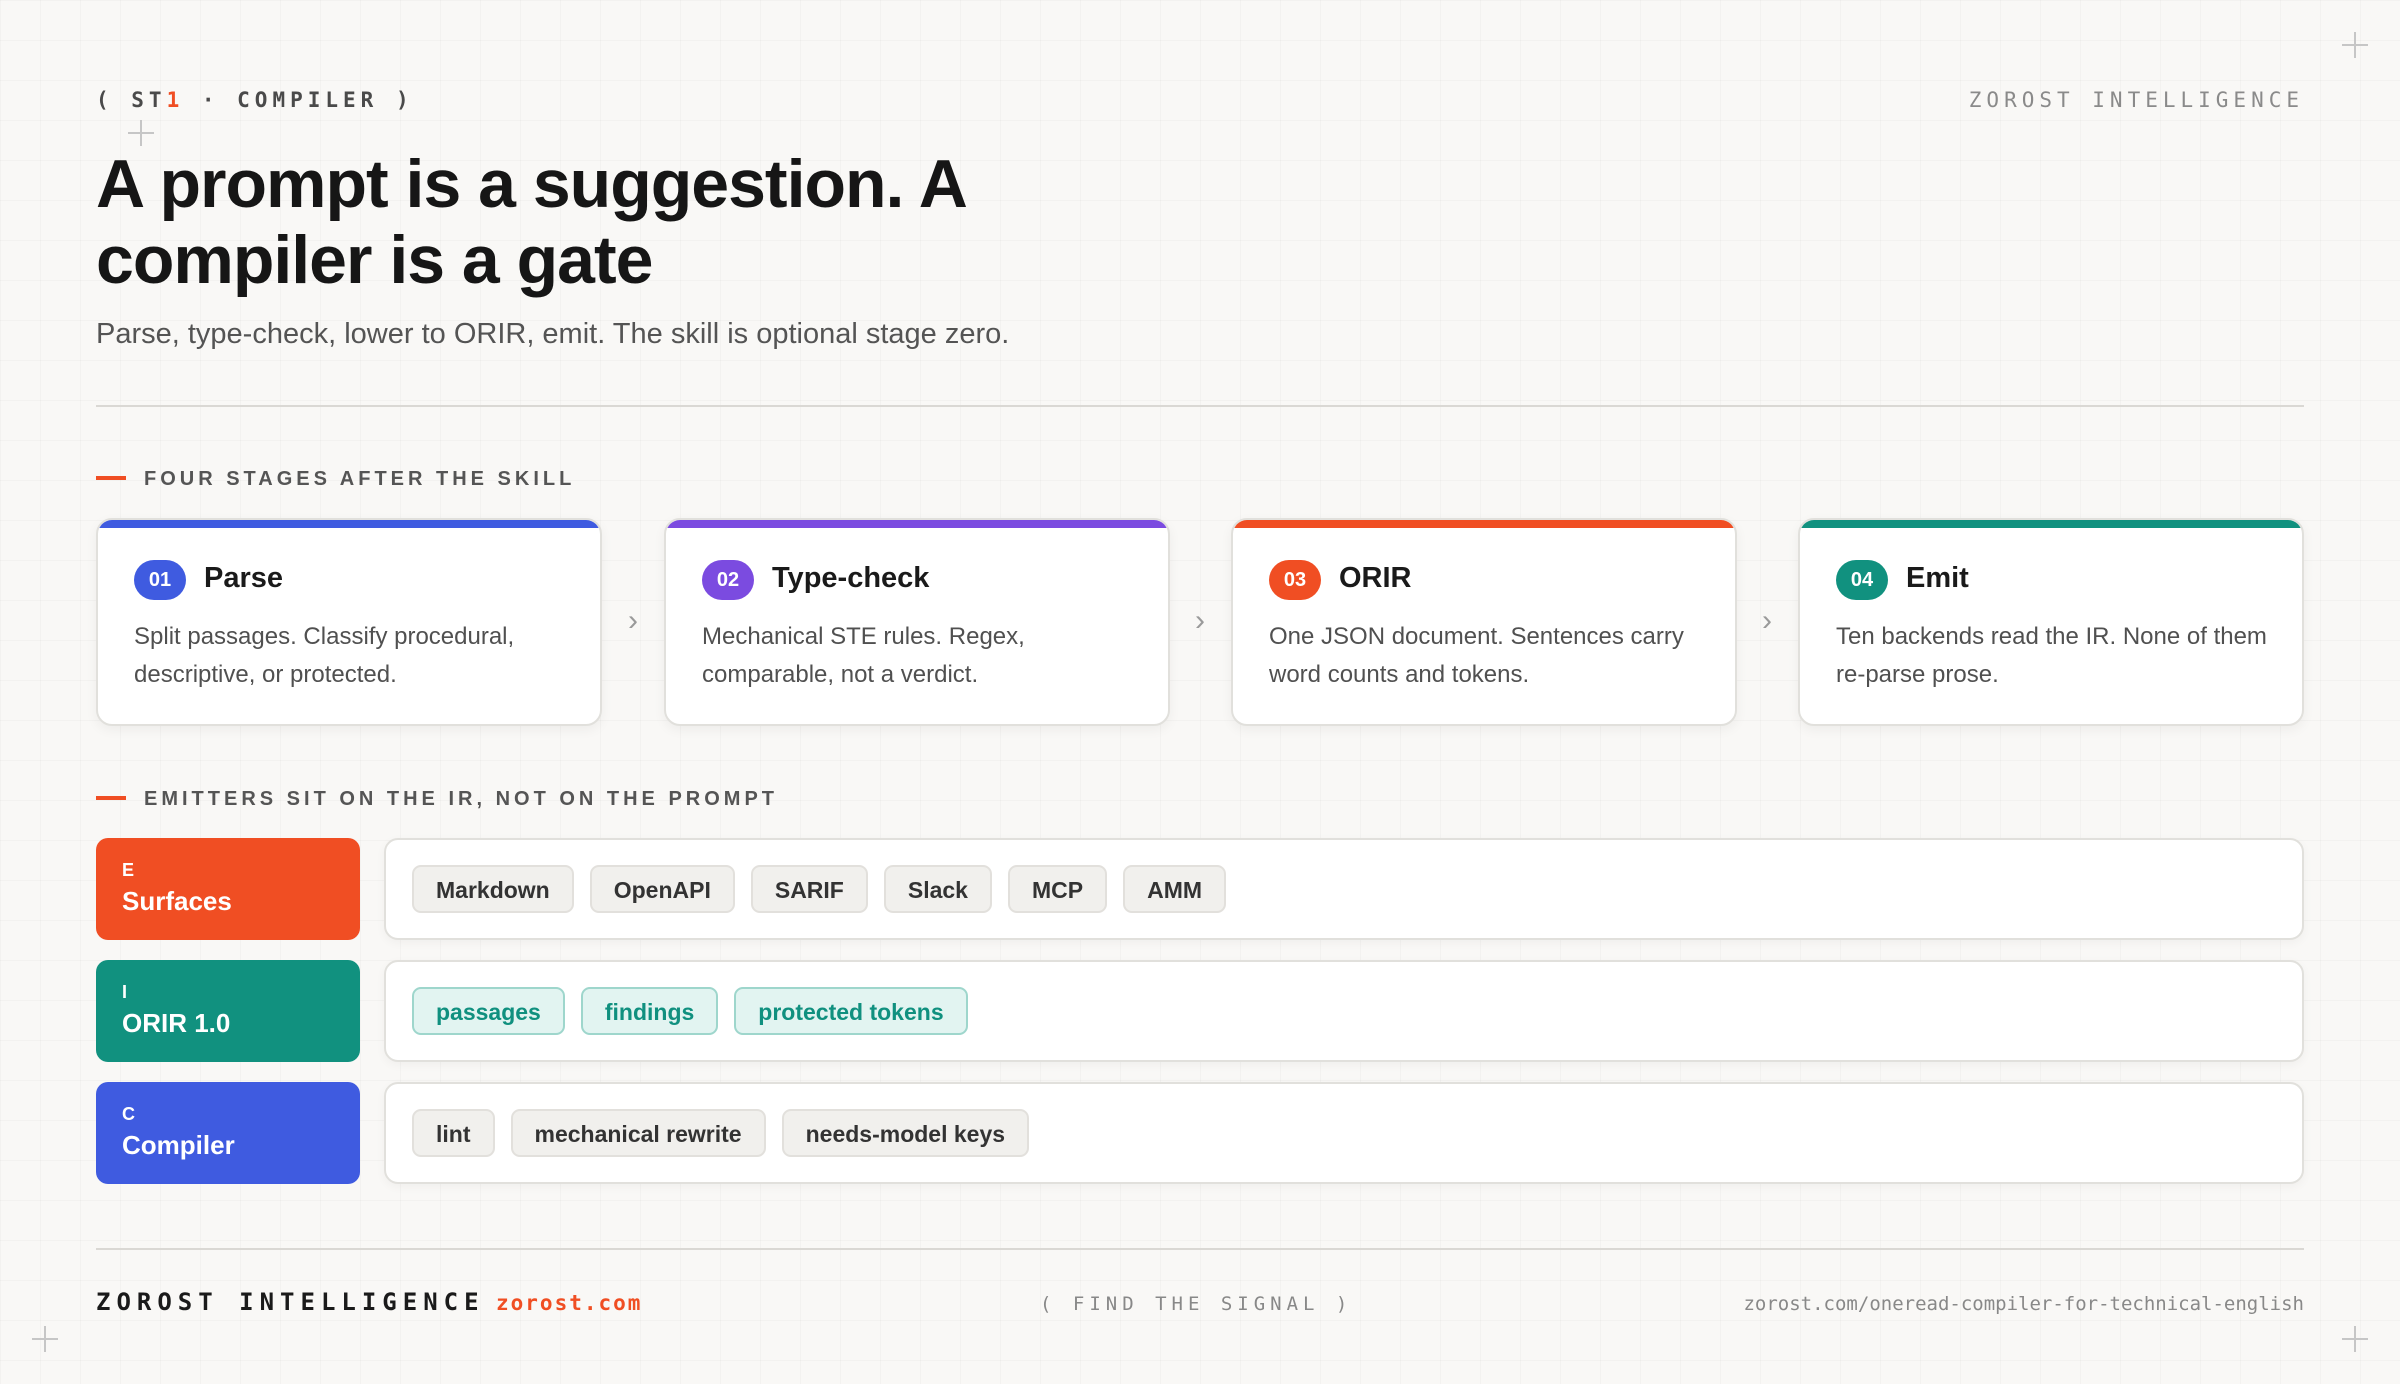 This screenshot has height=1384, width=2400. What do you see at coordinates (128, 870) in the screenshot?
I see `layer-letter: E` at bounding box center [128, 870].